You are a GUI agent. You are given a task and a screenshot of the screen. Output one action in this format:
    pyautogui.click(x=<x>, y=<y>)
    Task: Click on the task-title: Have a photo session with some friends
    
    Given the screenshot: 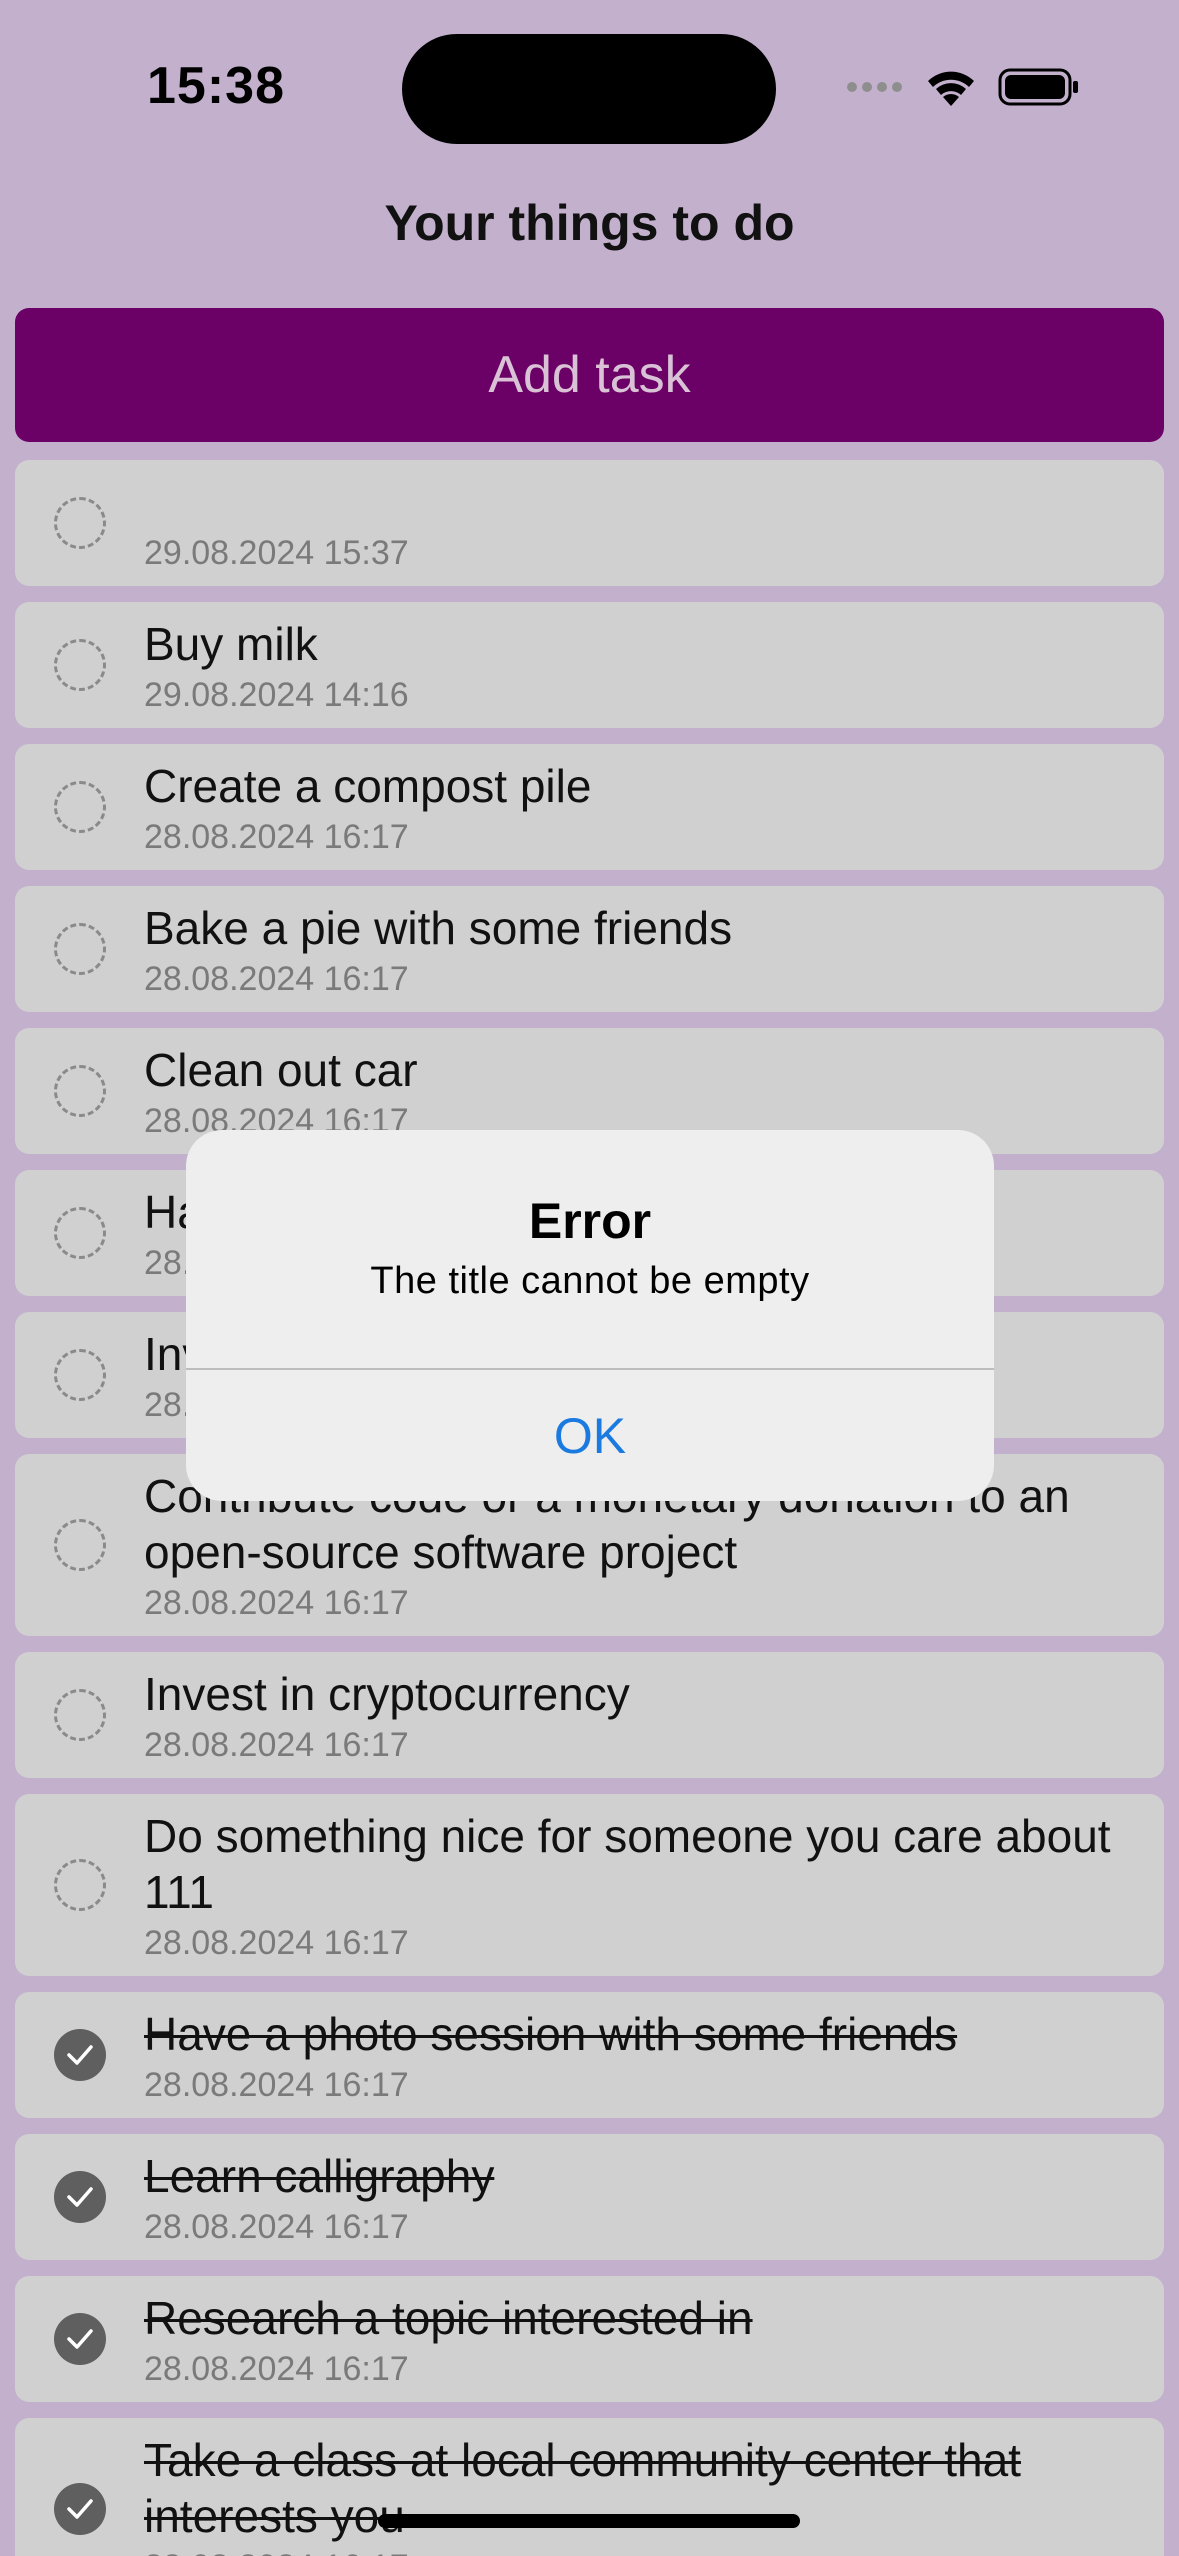 What is the action you would take?
    pyautogui.click(x=551, y=2034)
    